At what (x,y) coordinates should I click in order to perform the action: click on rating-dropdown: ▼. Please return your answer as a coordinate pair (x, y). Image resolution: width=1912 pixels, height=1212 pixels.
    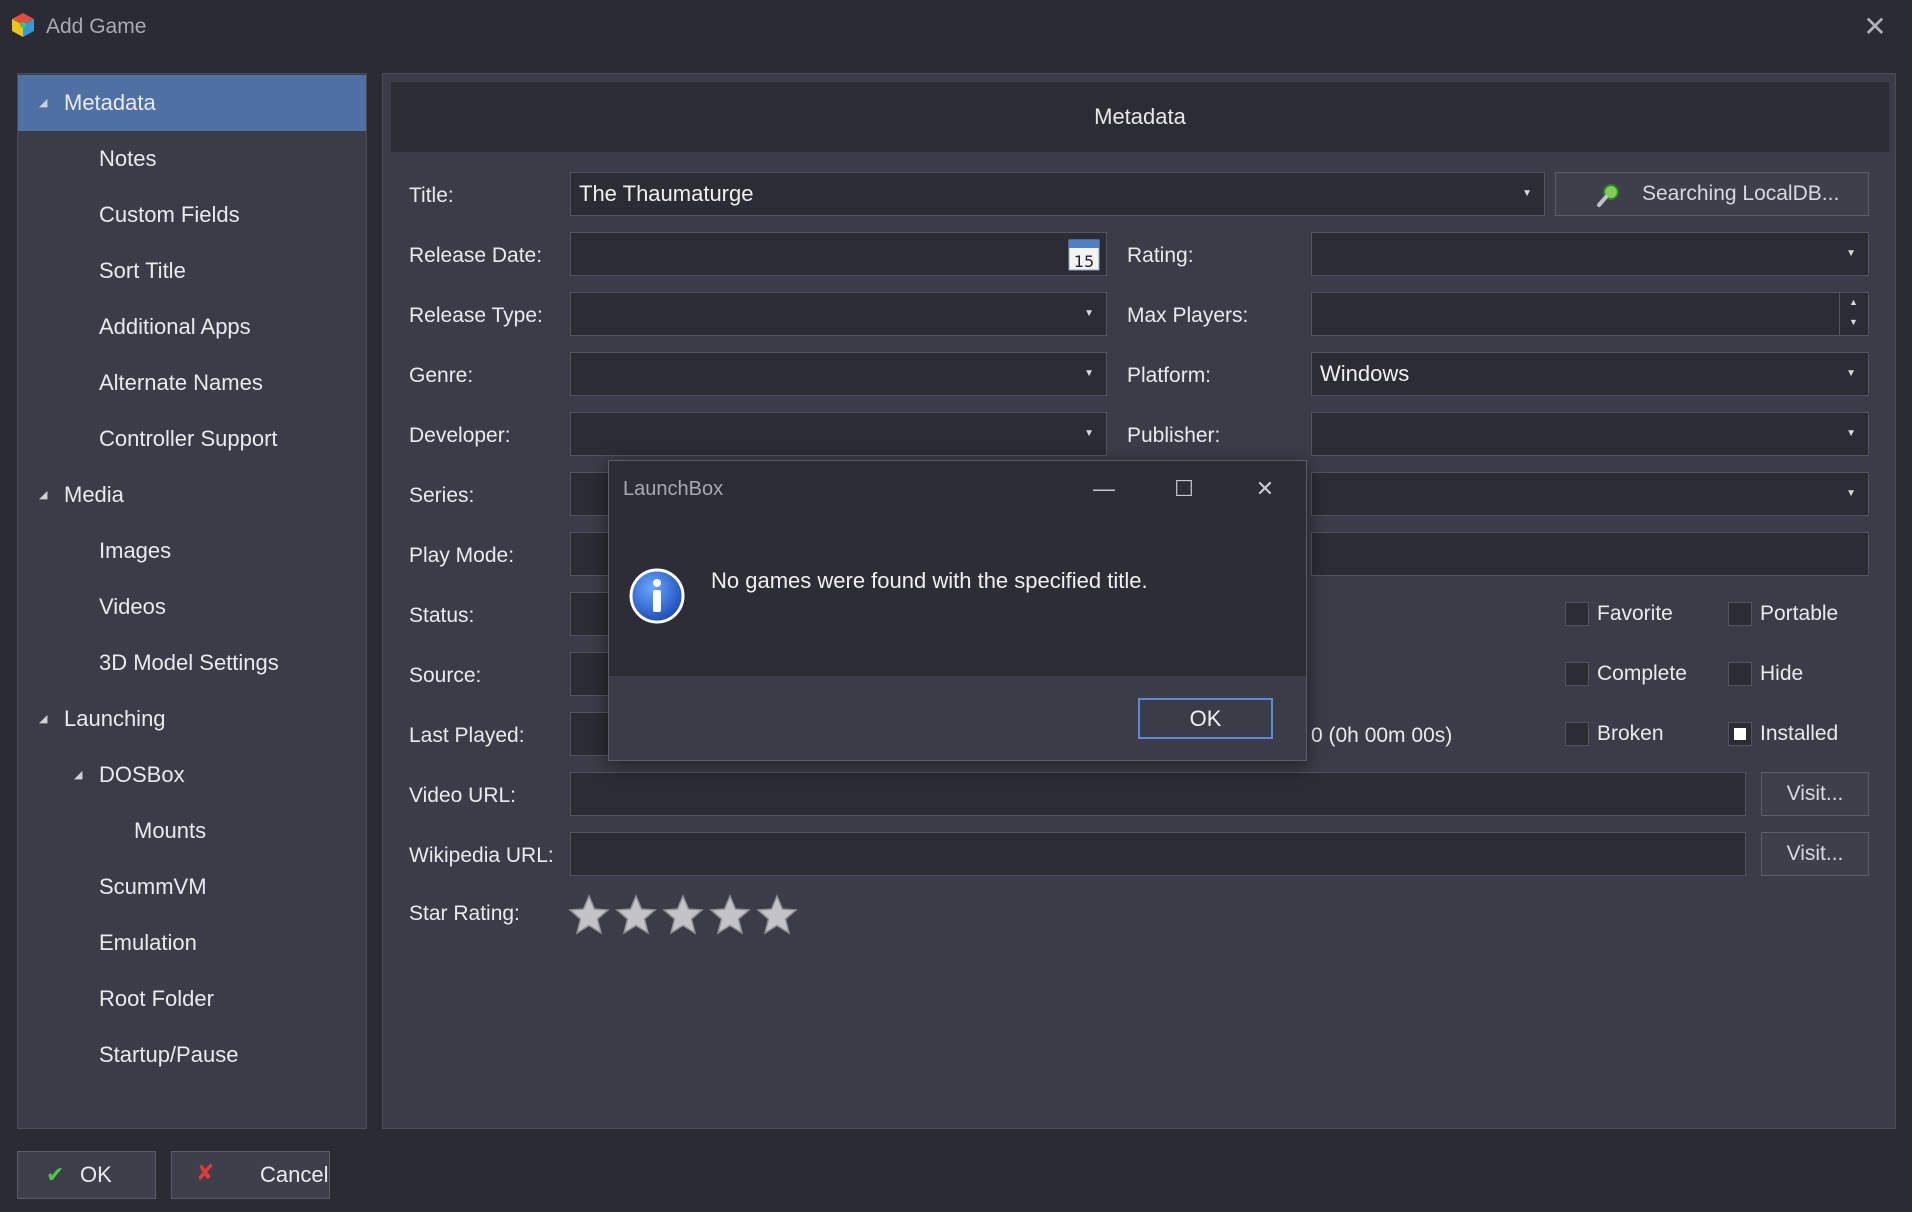
    Looking at the image, I should click on (1590, 254).